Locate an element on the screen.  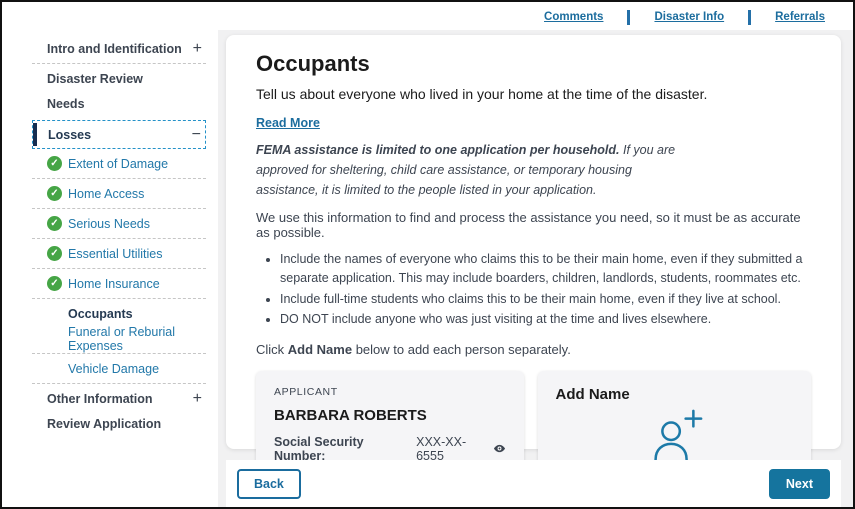
sidebar-item-home-access: ✓ Home Access is located at coordinates (119, 193).